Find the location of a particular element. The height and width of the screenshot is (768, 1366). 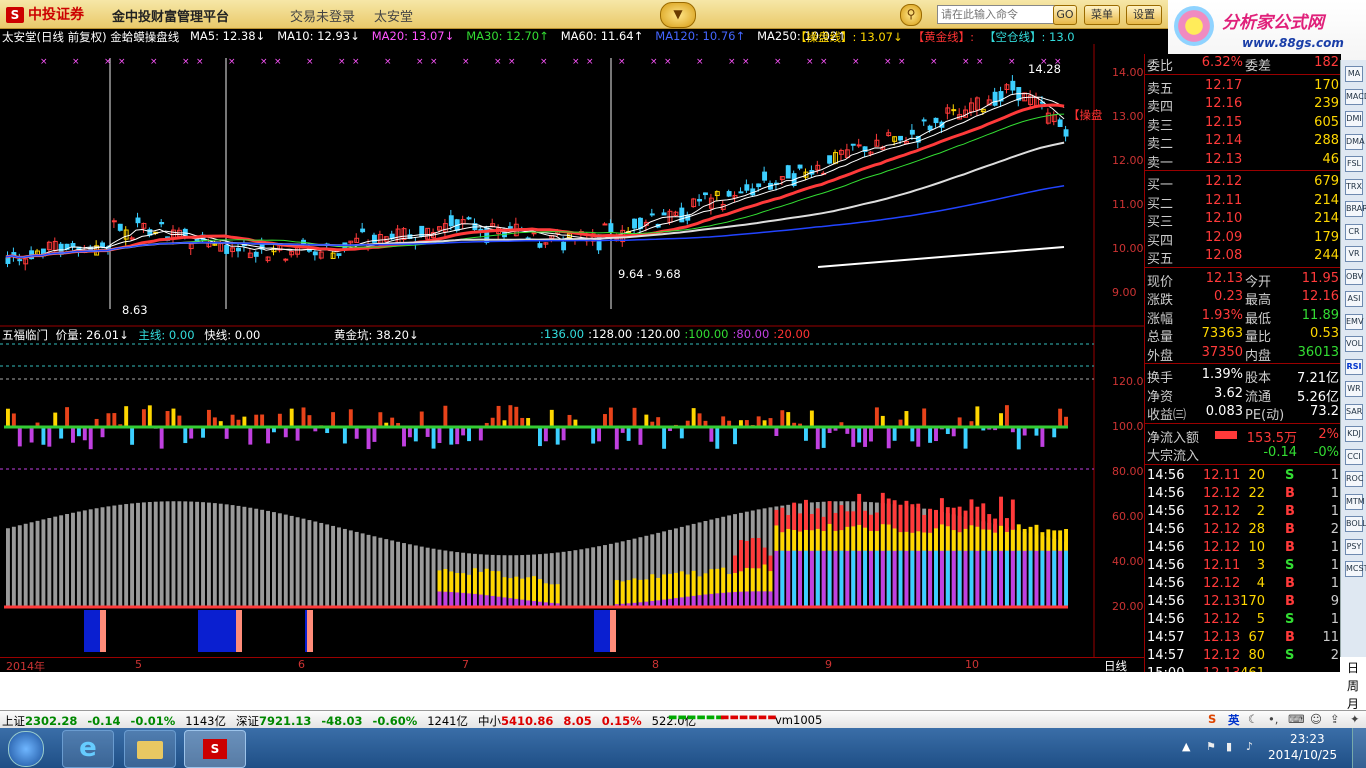

file-explorer-icon is located at coordinates (150, 749).